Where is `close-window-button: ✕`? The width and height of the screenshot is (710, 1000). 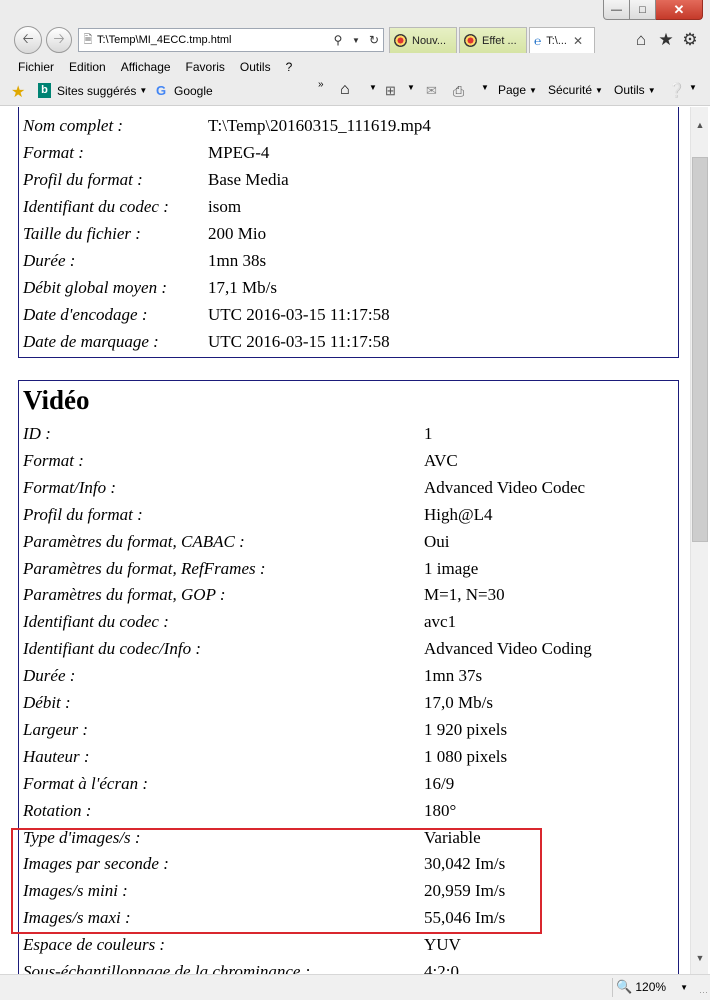 close-window-button: ✕ is located at coordinates (679, 10).